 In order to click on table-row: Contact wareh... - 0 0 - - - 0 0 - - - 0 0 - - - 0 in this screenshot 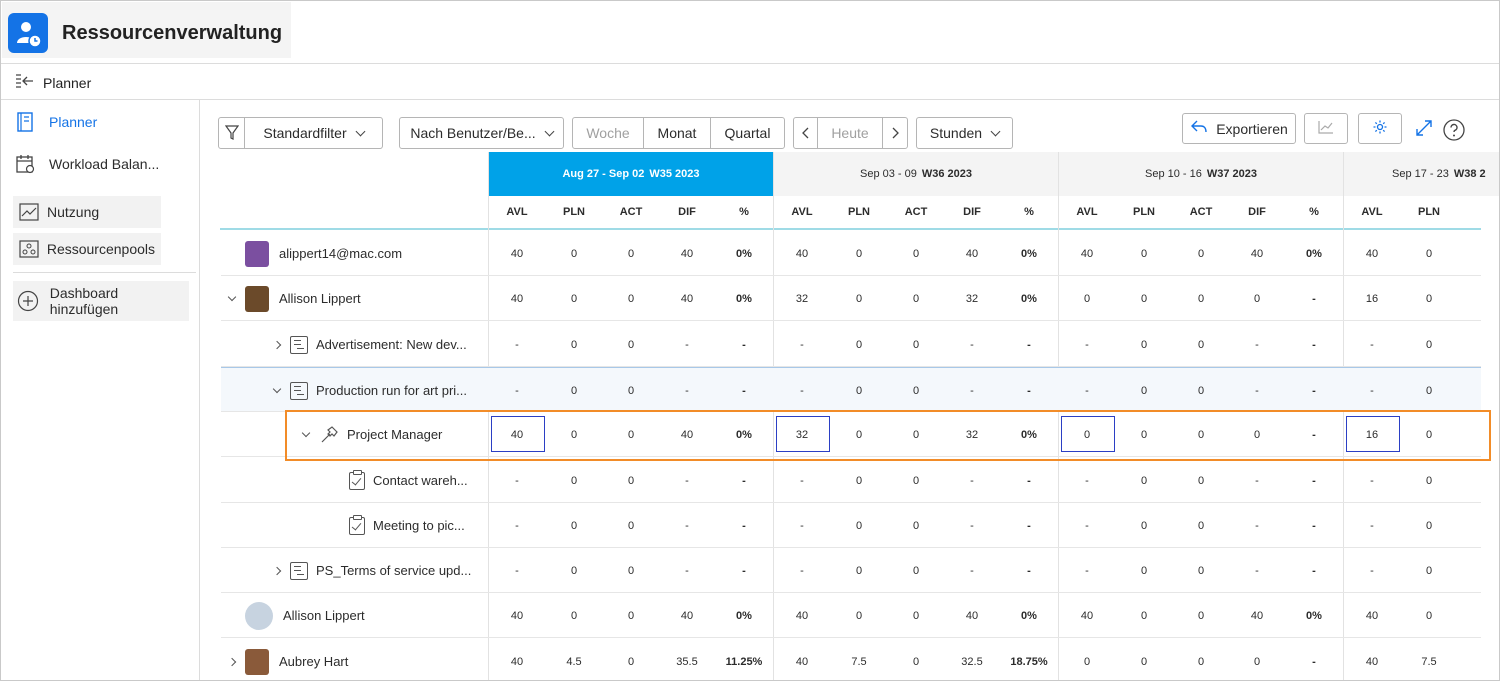, I will do `click(851, 480)`.